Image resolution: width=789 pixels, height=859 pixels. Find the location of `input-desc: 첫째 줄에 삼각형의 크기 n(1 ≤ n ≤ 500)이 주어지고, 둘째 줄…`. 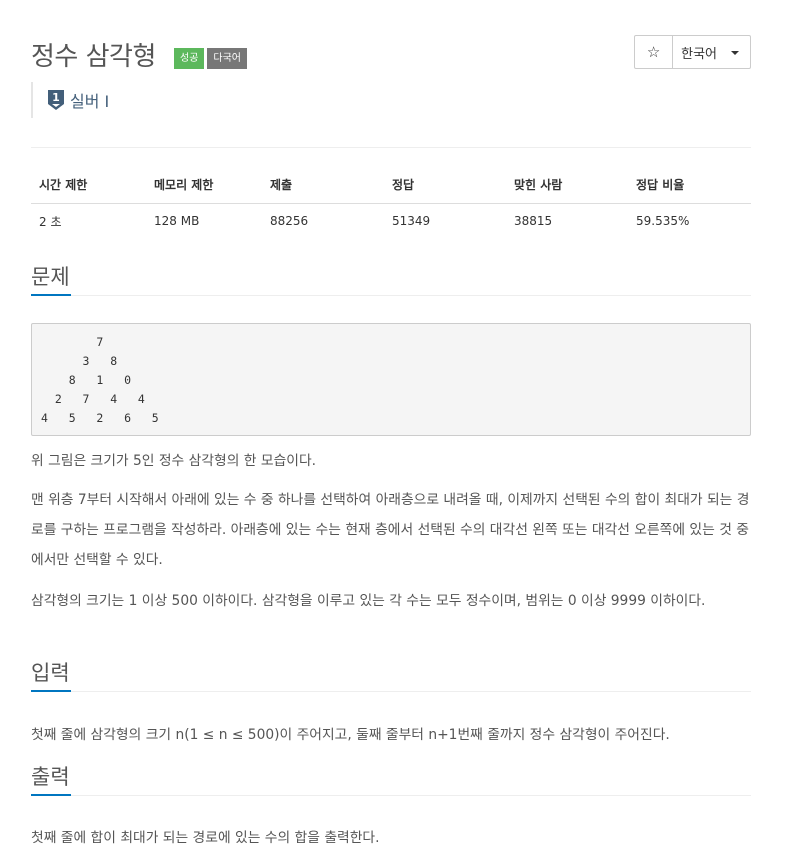

input-desc: 첫째 줄에 삼각형의 크기 n(1 ≤ n ≤ 500)이 주어지고, 둘째 줄… is located at coordinates (350, 735).